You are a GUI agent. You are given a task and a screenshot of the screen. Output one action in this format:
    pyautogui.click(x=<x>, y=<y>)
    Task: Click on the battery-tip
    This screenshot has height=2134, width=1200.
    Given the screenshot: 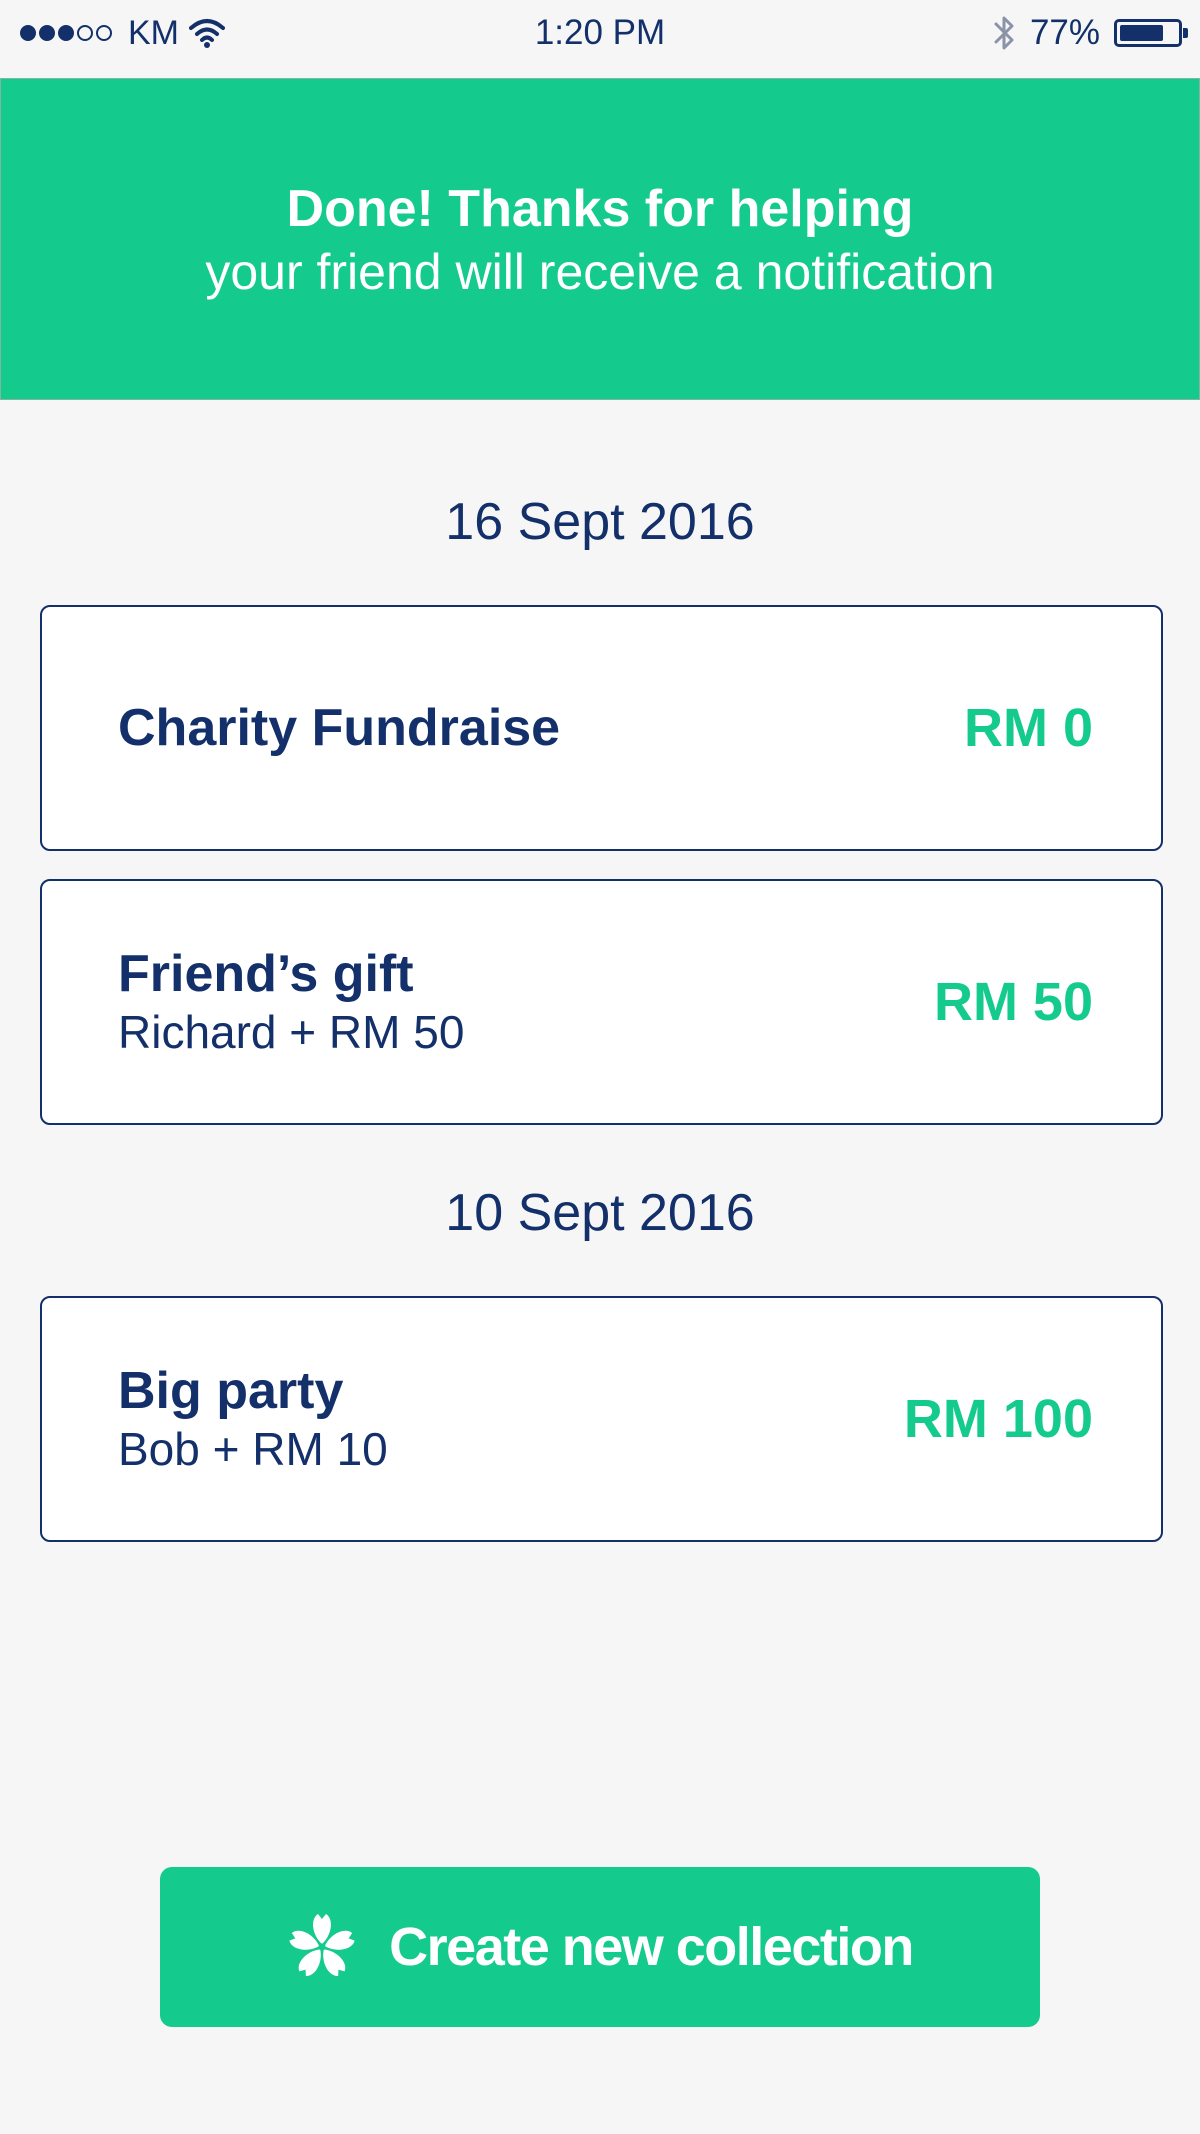 What is the action you would take?
    pyautogui.click(x=1185, y=33)
    